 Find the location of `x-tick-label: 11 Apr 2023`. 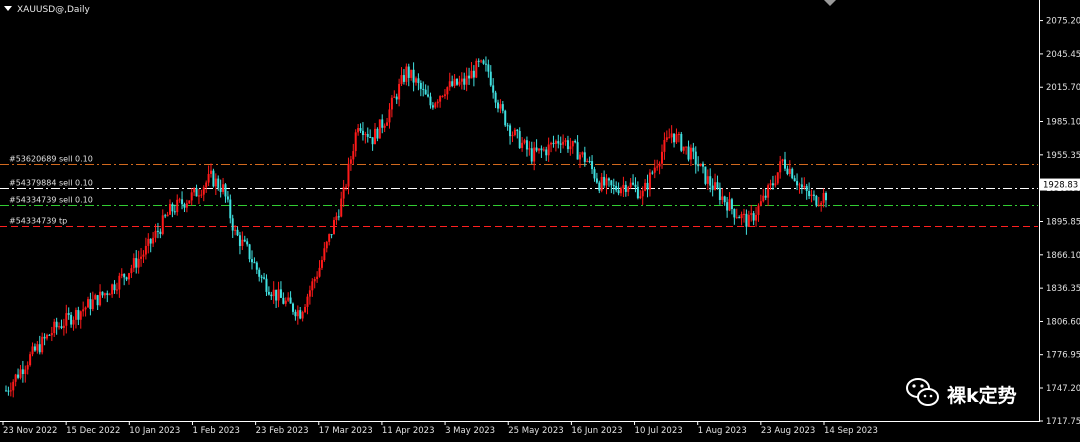

x-tick-label: 11 Apr 2023 is located at coordinates (408, 431).